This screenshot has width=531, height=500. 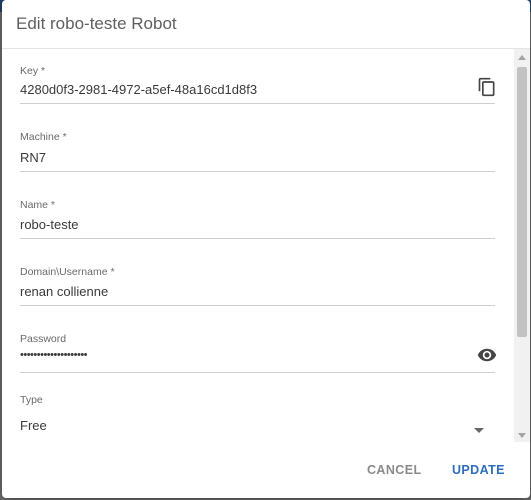 I want to click on name-value: robo-teste, so click(x=49, y=224).